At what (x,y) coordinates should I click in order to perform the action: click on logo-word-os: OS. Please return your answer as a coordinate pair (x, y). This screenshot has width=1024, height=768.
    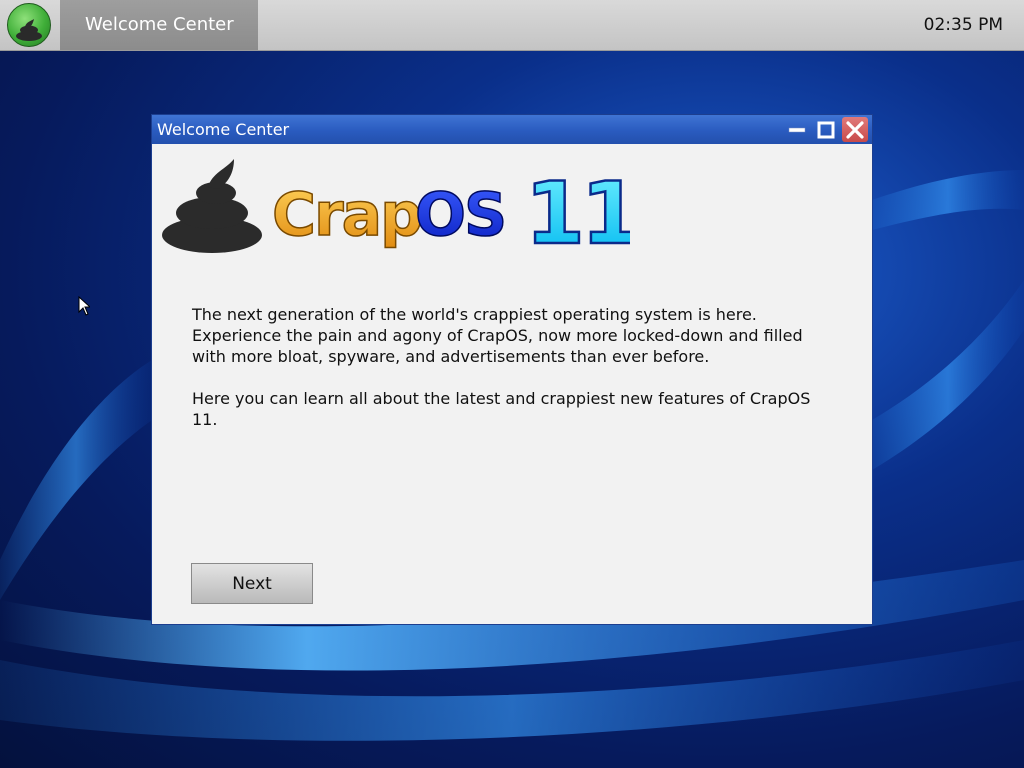
    Looking at the image, I should click on (460, 215).